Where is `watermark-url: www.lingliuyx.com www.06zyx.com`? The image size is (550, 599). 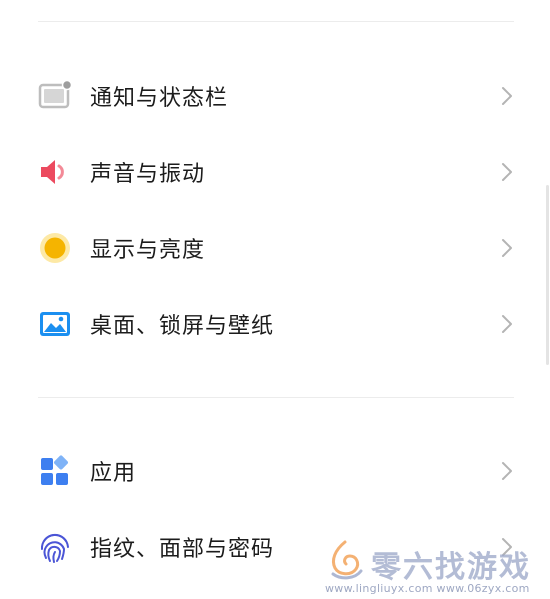 watermark-url: www.lingliuyx.com www.06zyx.com is located at coordinates (427, 588).